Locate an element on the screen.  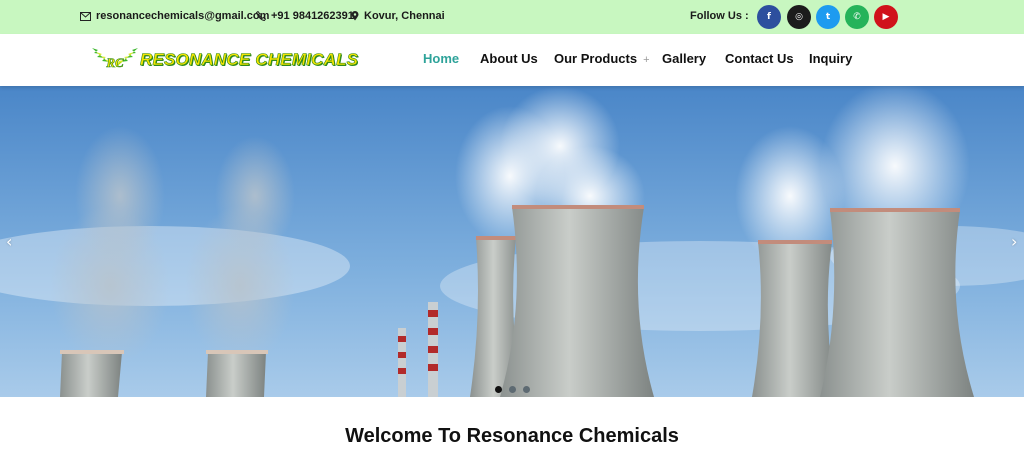
dropdown-plus-icon: + is located at coordinates (646, 60).